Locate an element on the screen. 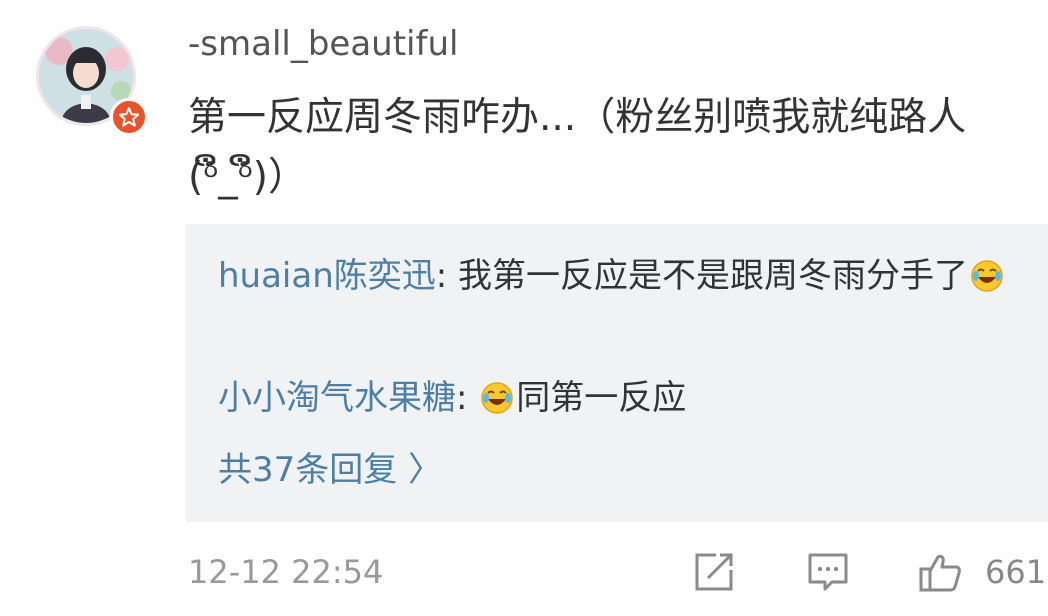 This screenshot has width=1048, height=616. avatar-container is located at coordinates (92, 82).